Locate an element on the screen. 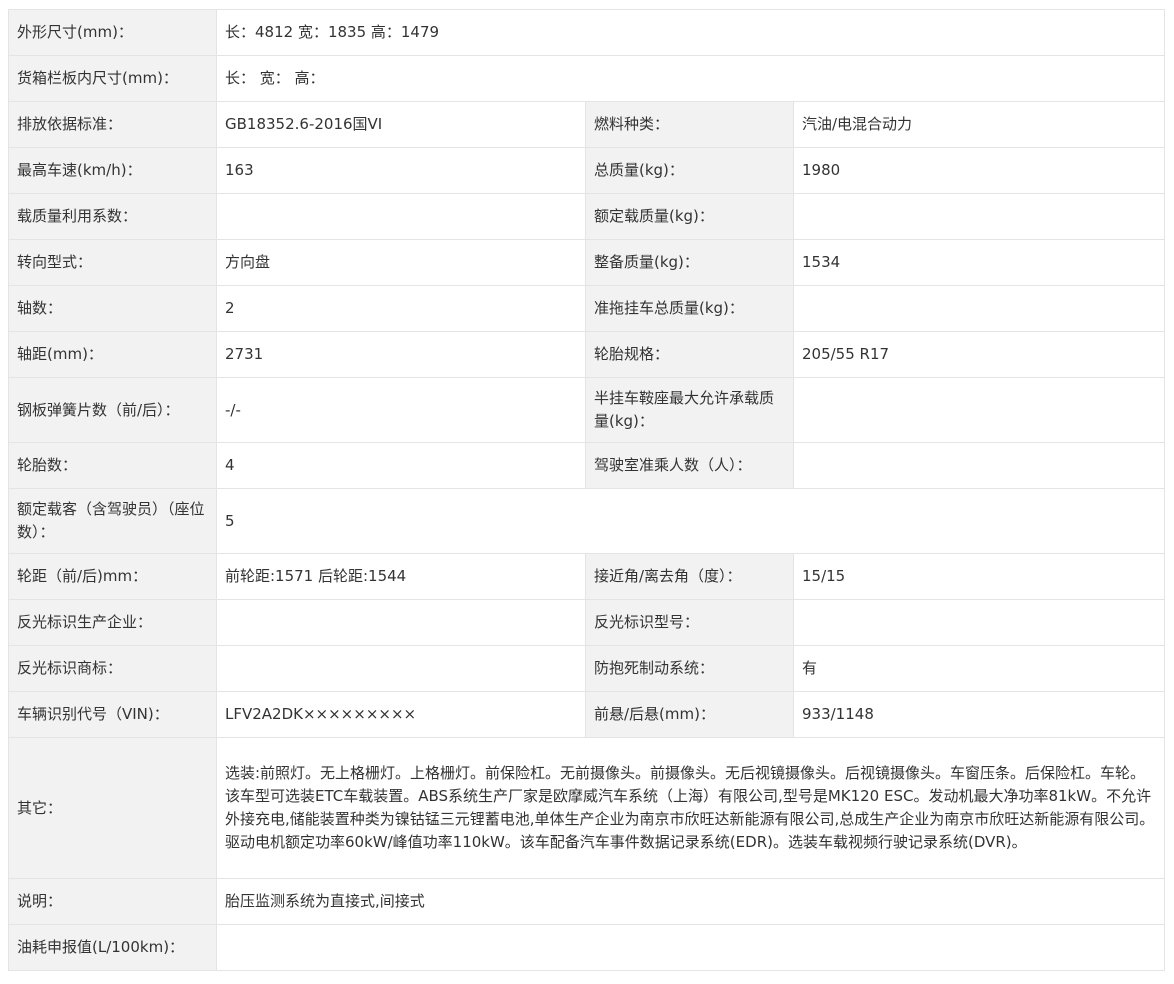 This screenshot has height=984, width=1174. spec-value: 长：4812 宽：1835 高：1479 is located at coordinates (690, 32).